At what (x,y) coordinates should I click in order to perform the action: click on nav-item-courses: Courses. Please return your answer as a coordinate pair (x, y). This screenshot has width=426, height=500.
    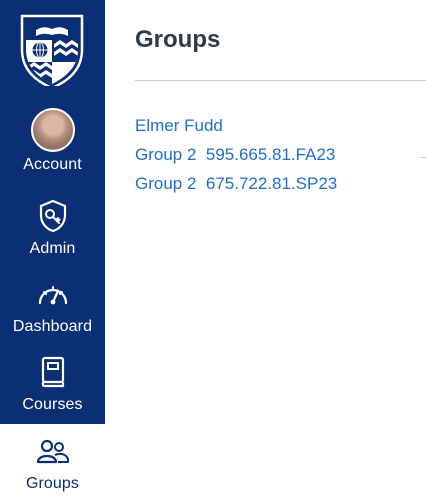
    Looking at the image, I should click on (52, 383).